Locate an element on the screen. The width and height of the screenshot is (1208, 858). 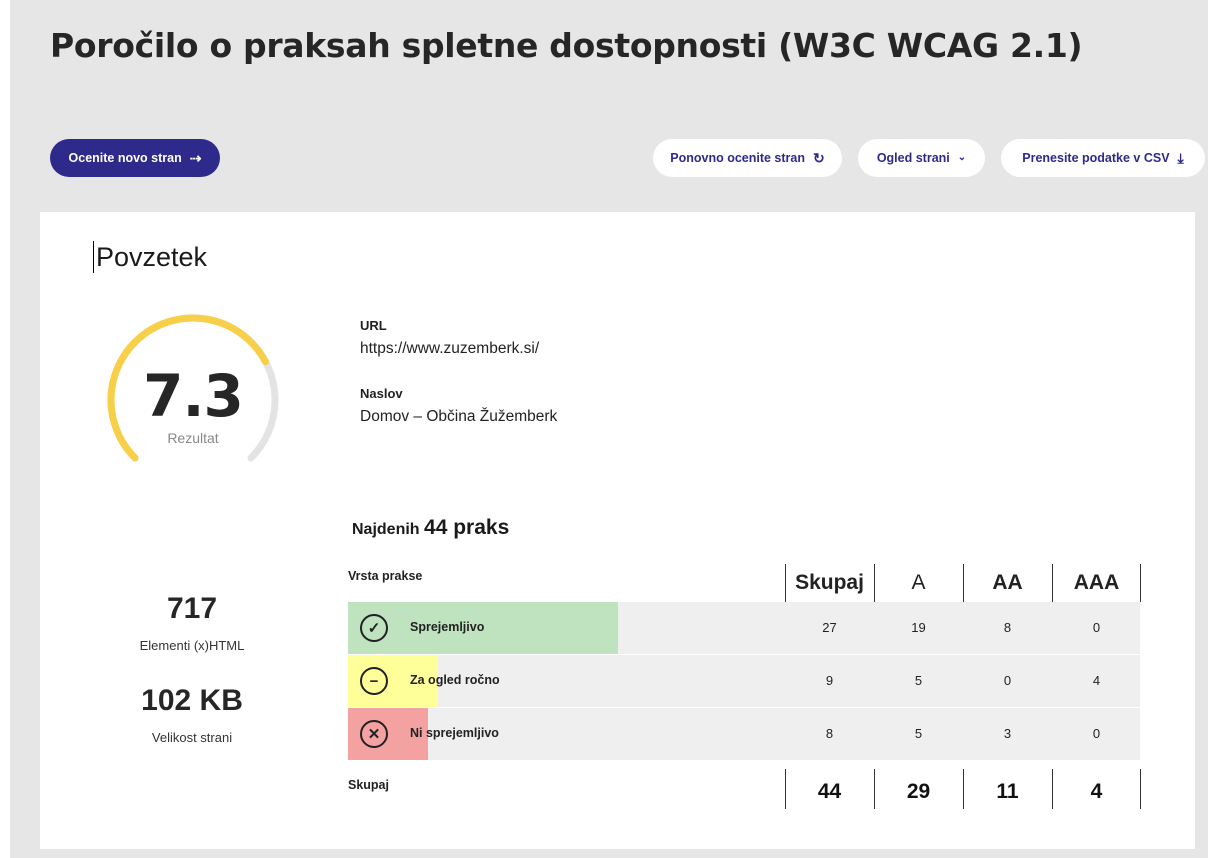
column-header-total: Skupaj is located at coordinates (829, 582).